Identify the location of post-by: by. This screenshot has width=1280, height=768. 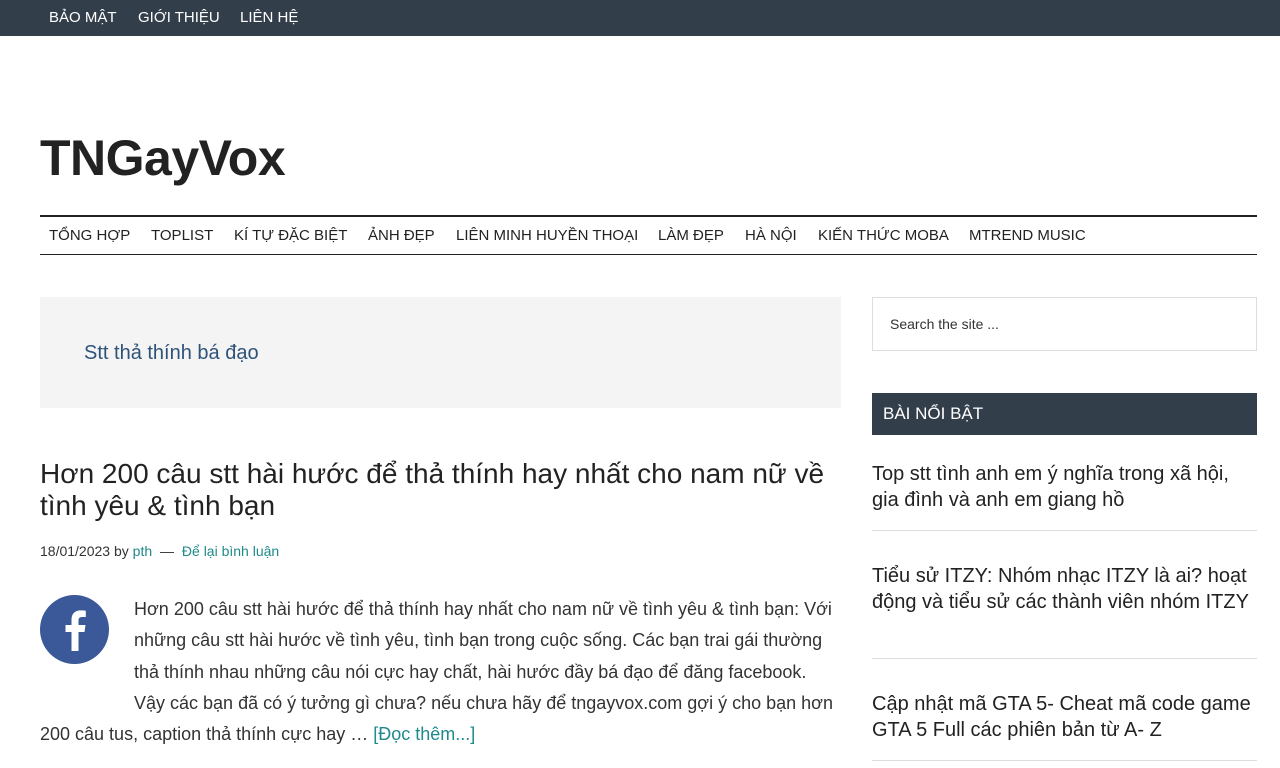
(121, 551).